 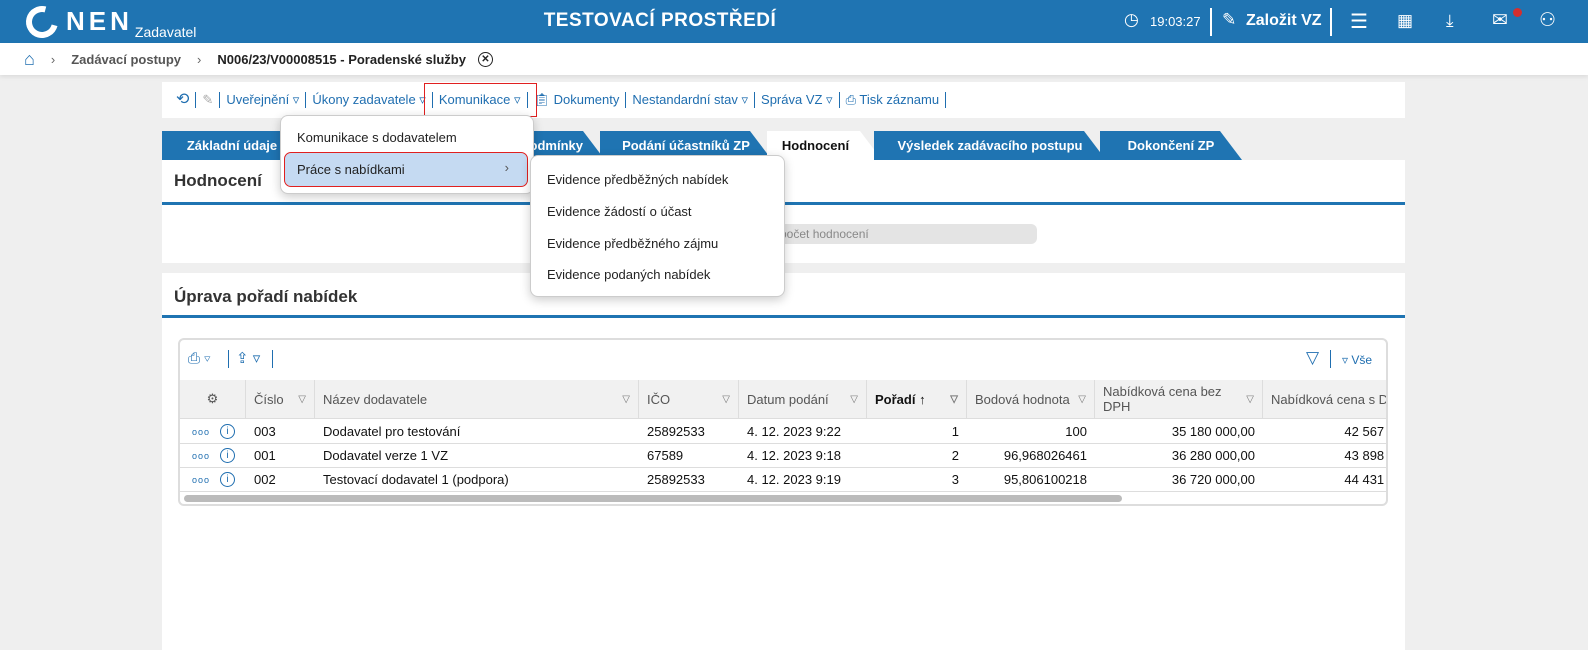 What do you see at coordinates (199, 358) in the screenshot?
I see `print-menu-icon: ⎙ ▿` at bounding box center [199, 358].